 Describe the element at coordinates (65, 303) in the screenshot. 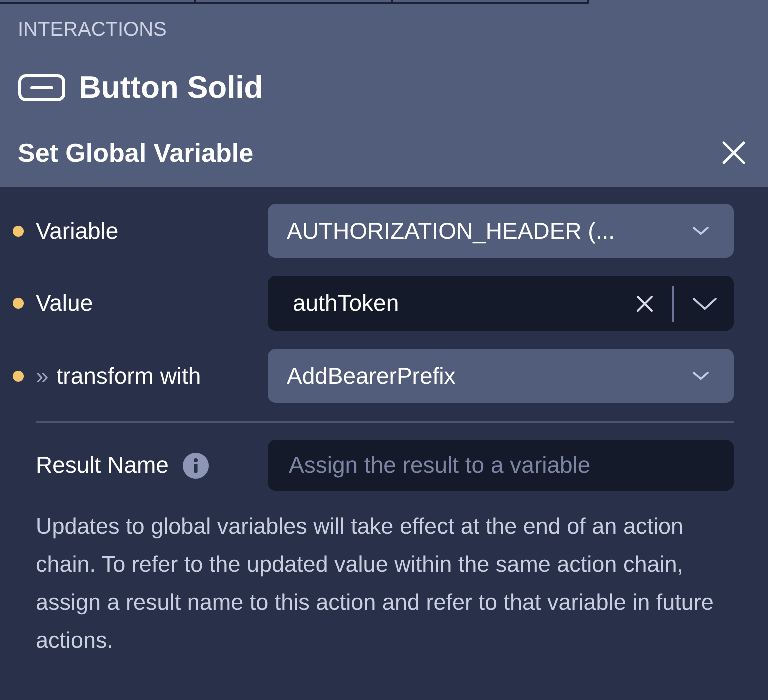

I see `field-label: Value` at that location.